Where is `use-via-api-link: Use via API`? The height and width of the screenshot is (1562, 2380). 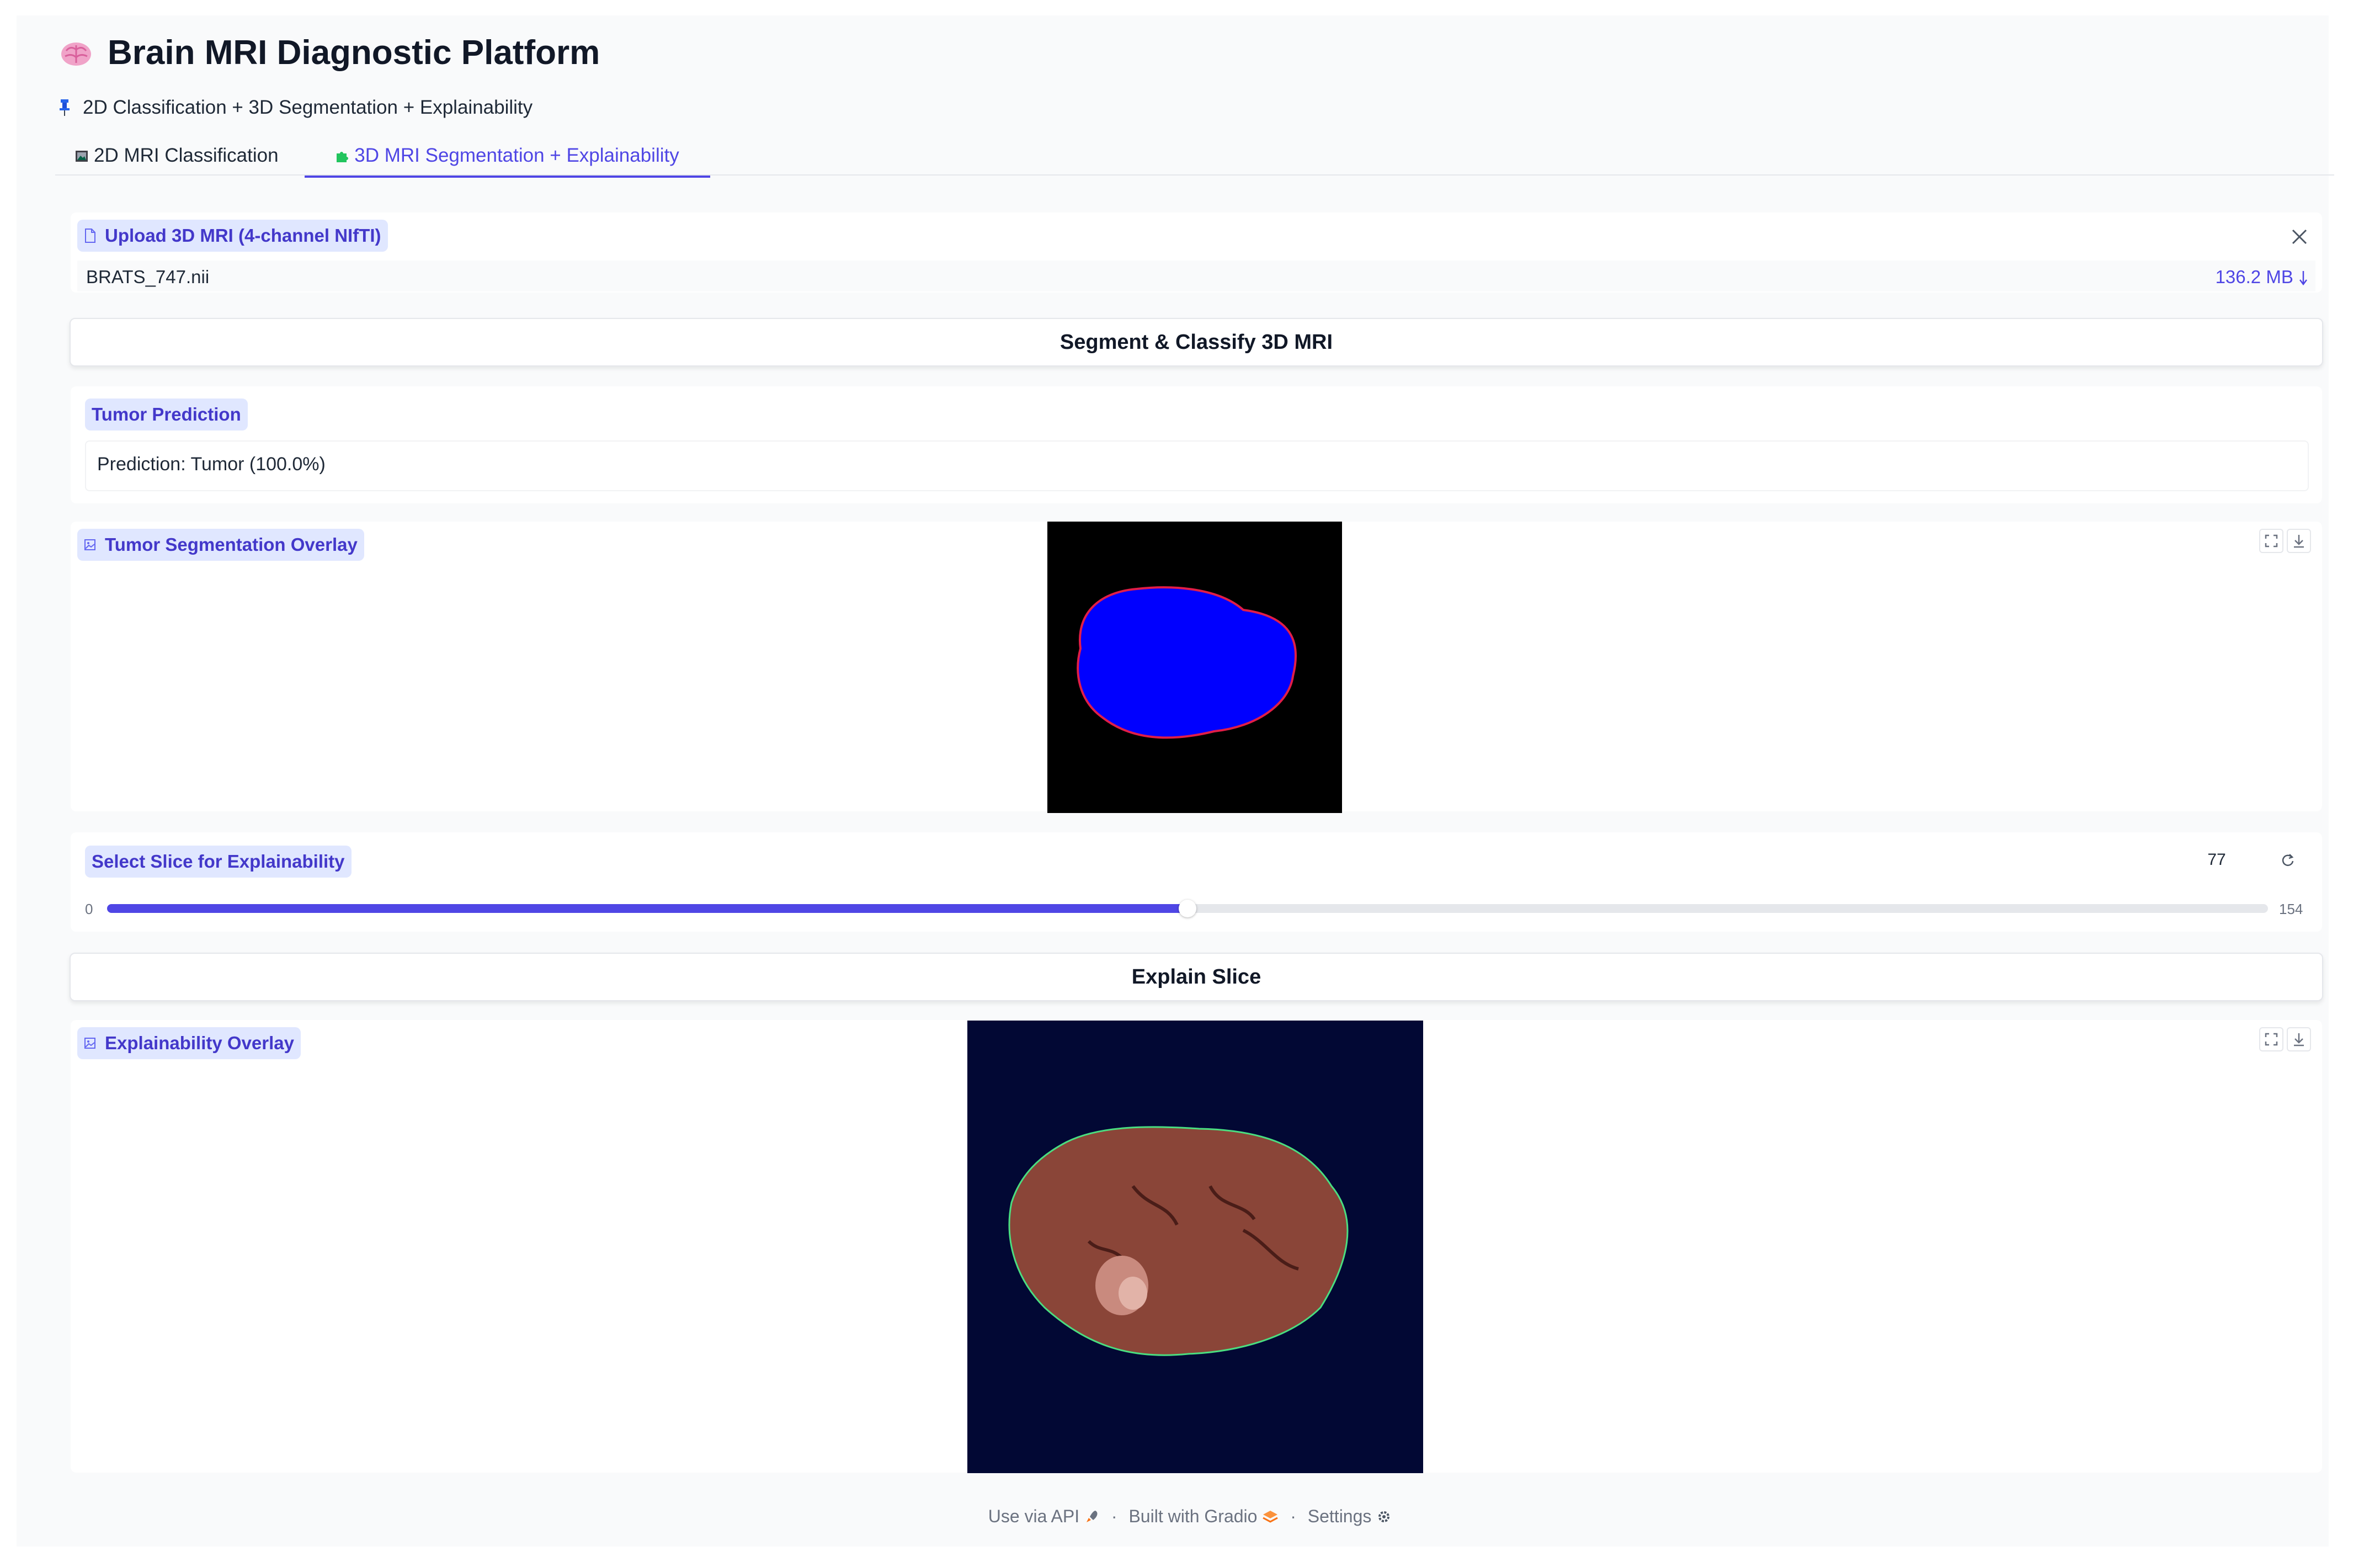 use-via-api-link: Use via API is located at coordinates (1046, 1516).